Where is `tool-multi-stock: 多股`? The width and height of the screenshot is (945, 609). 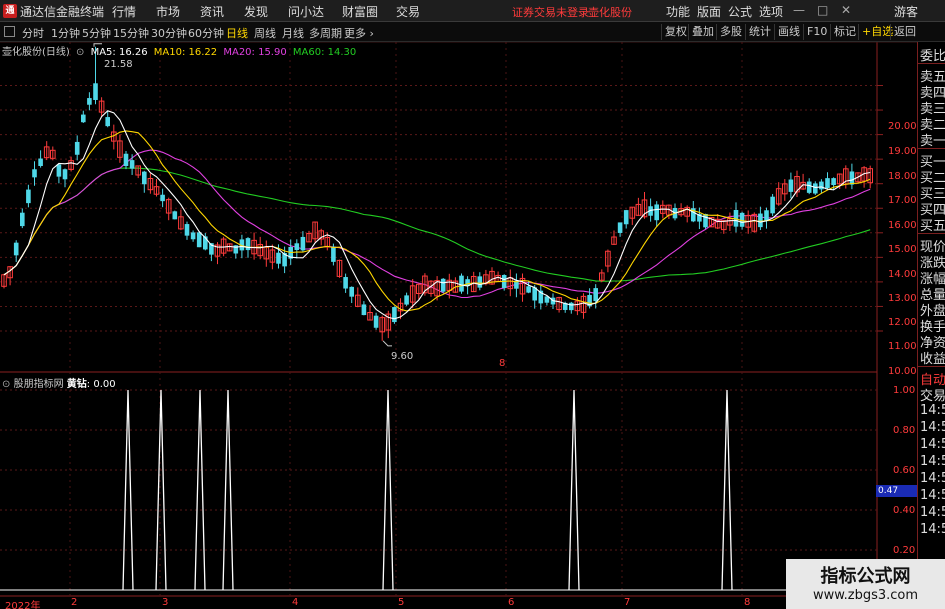 tool-multi-stock: 多股 is located at coordinates (730, 32).